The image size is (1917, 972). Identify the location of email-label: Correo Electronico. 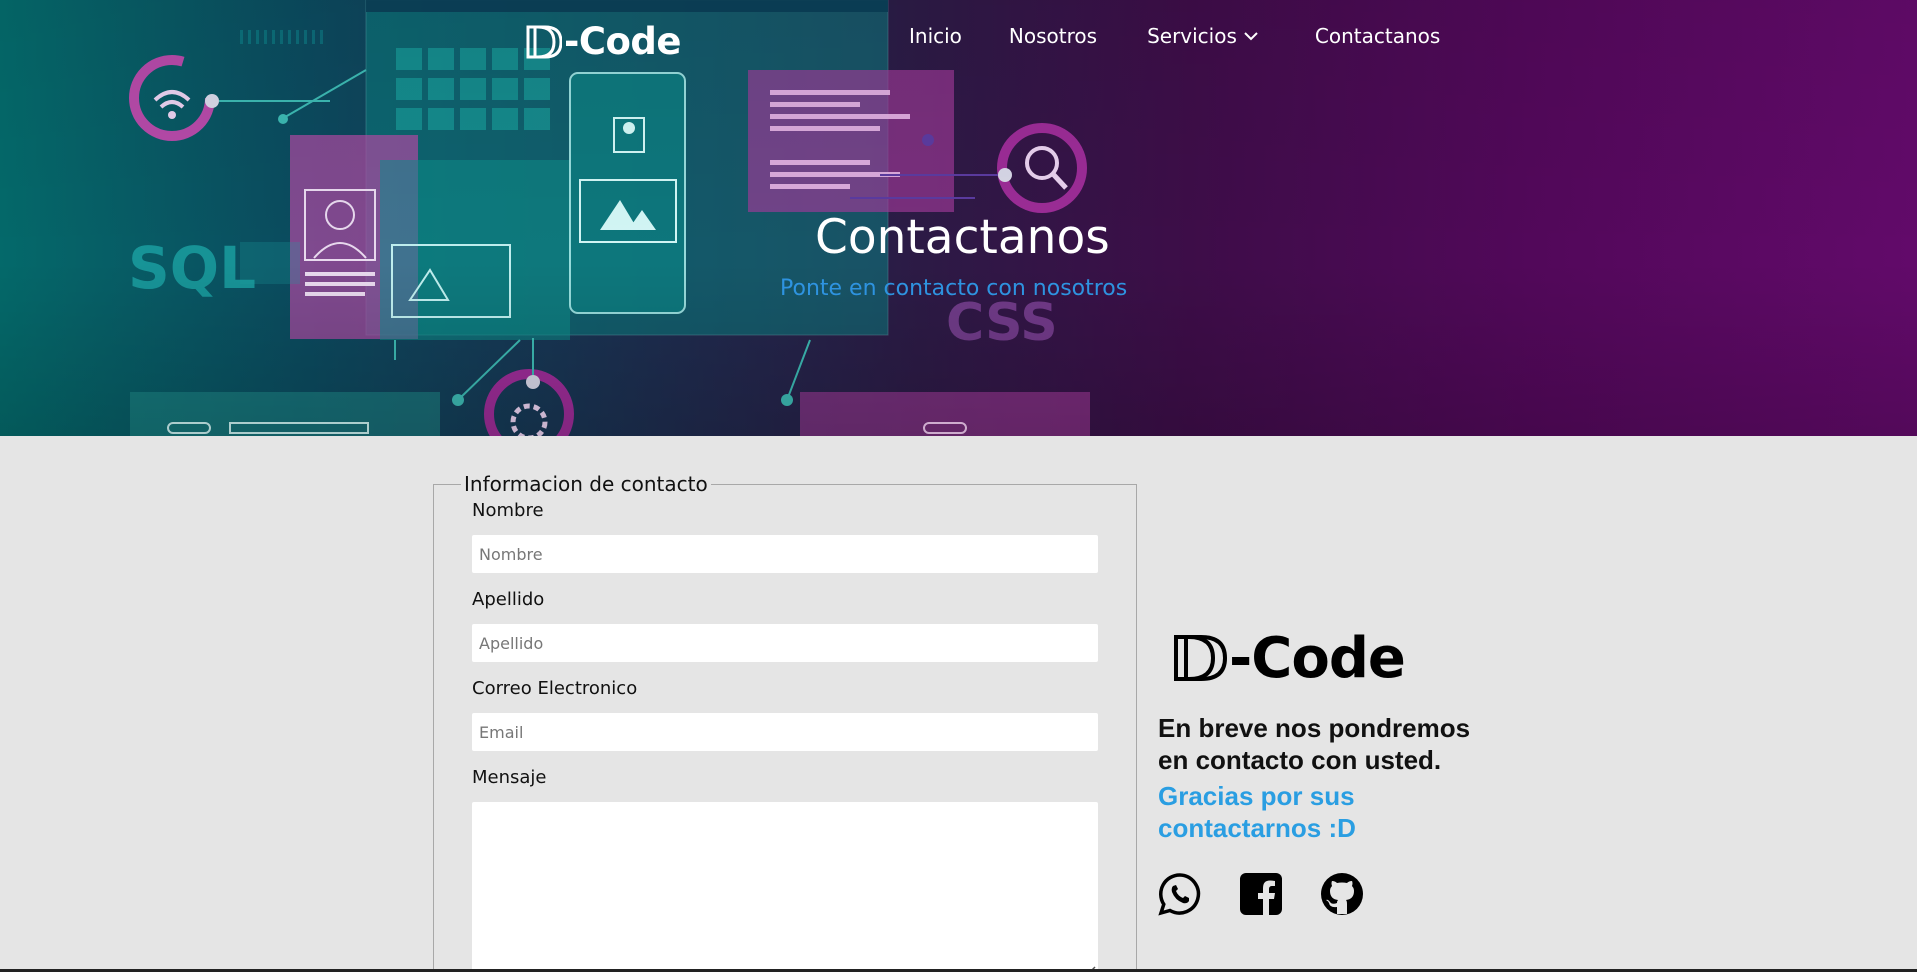
(555, 688).